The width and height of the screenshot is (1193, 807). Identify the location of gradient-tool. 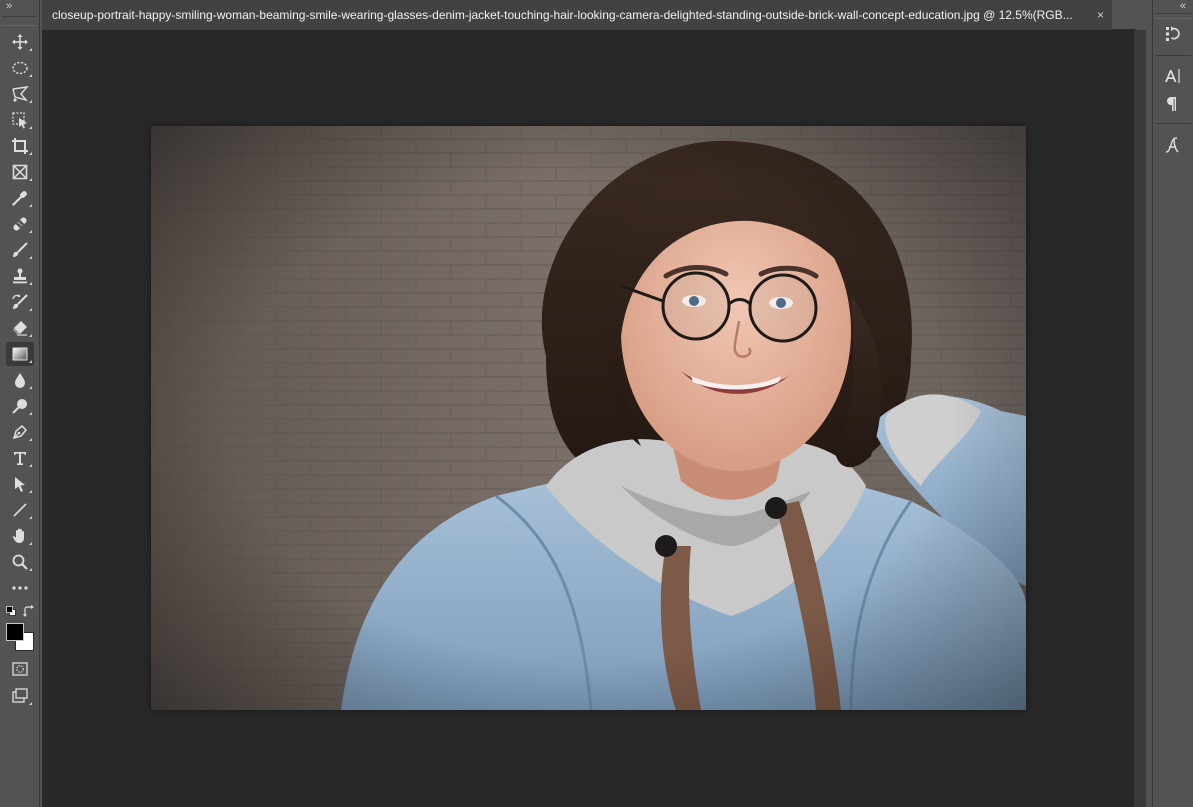
(20, 354).